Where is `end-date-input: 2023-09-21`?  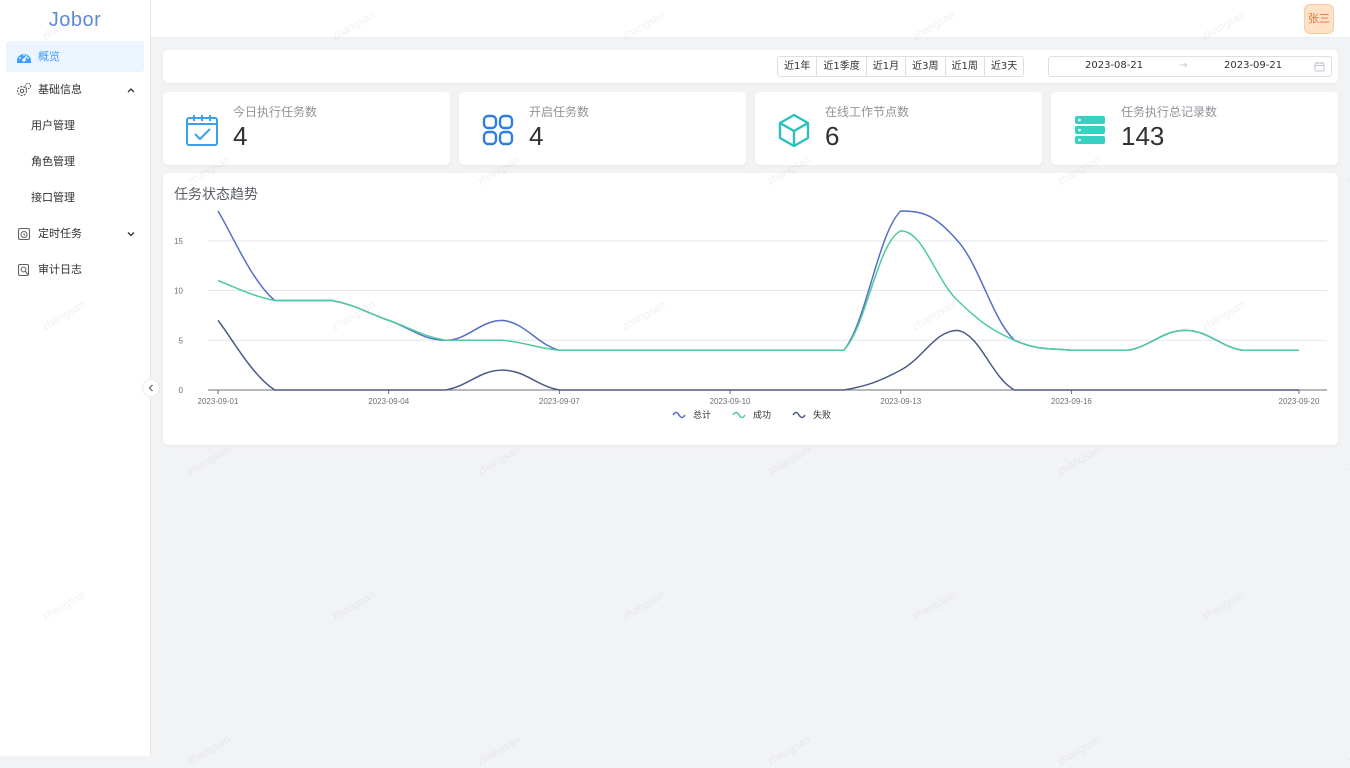 end-date-input: 2023-09-21 is located at coordinates (1253, 65).